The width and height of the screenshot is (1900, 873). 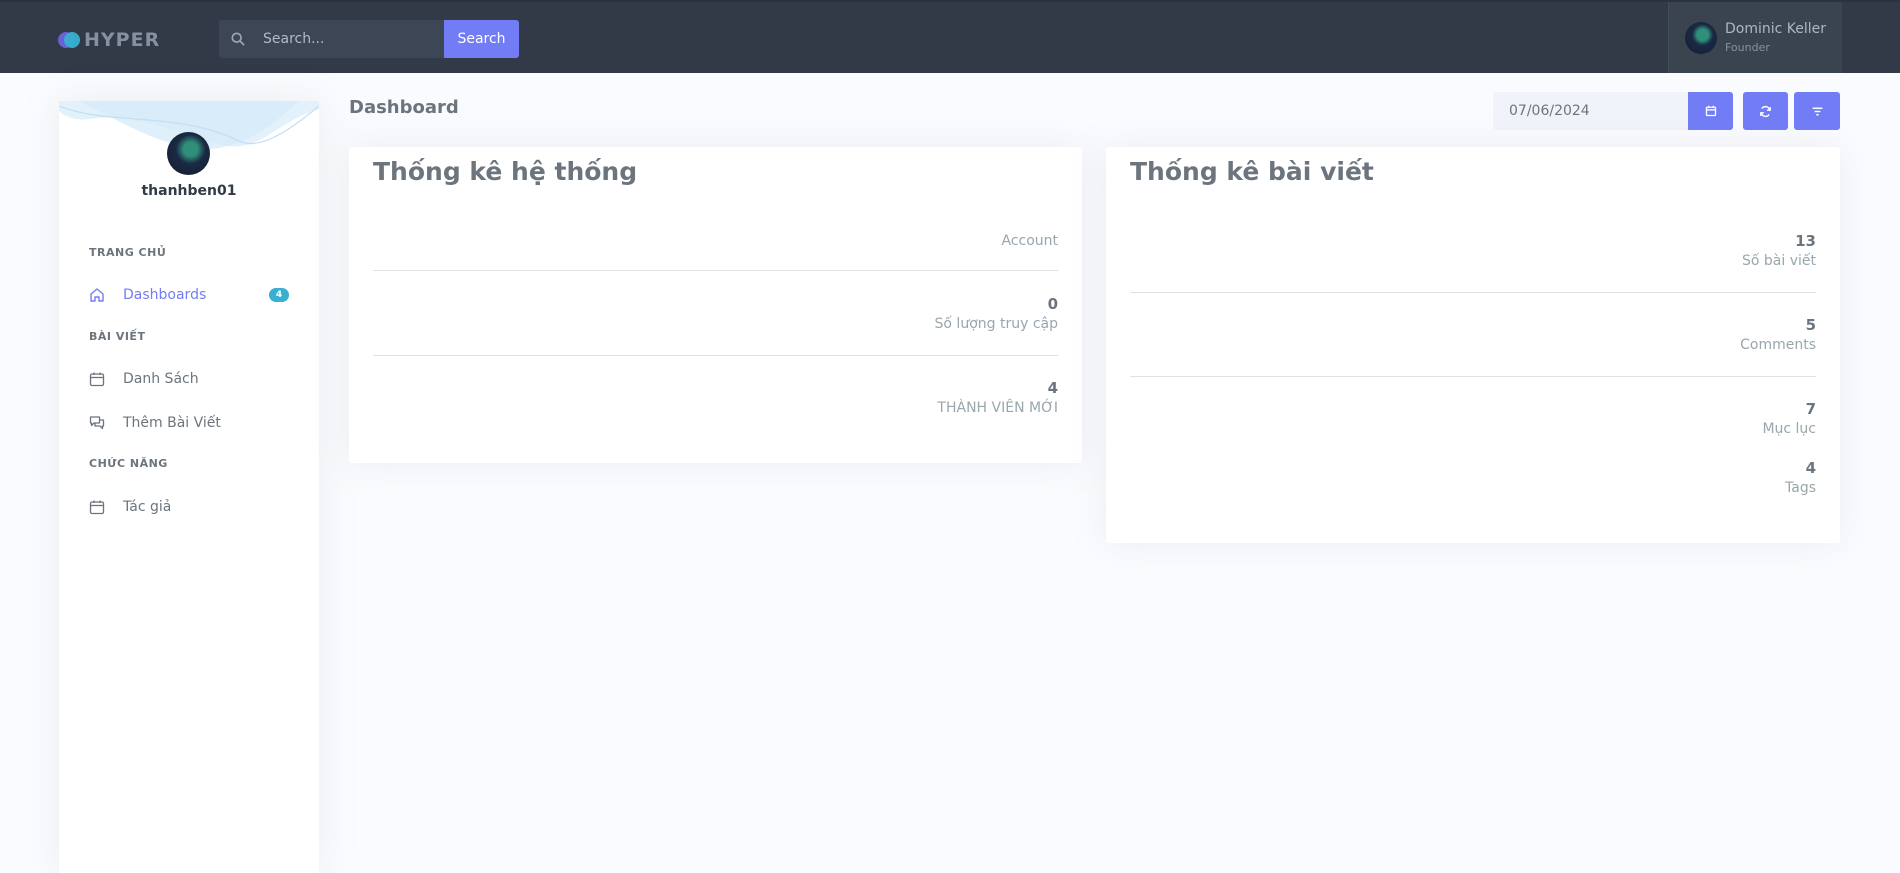 I want to click on dashboards-badge: 4, so click(x=279, y=295).